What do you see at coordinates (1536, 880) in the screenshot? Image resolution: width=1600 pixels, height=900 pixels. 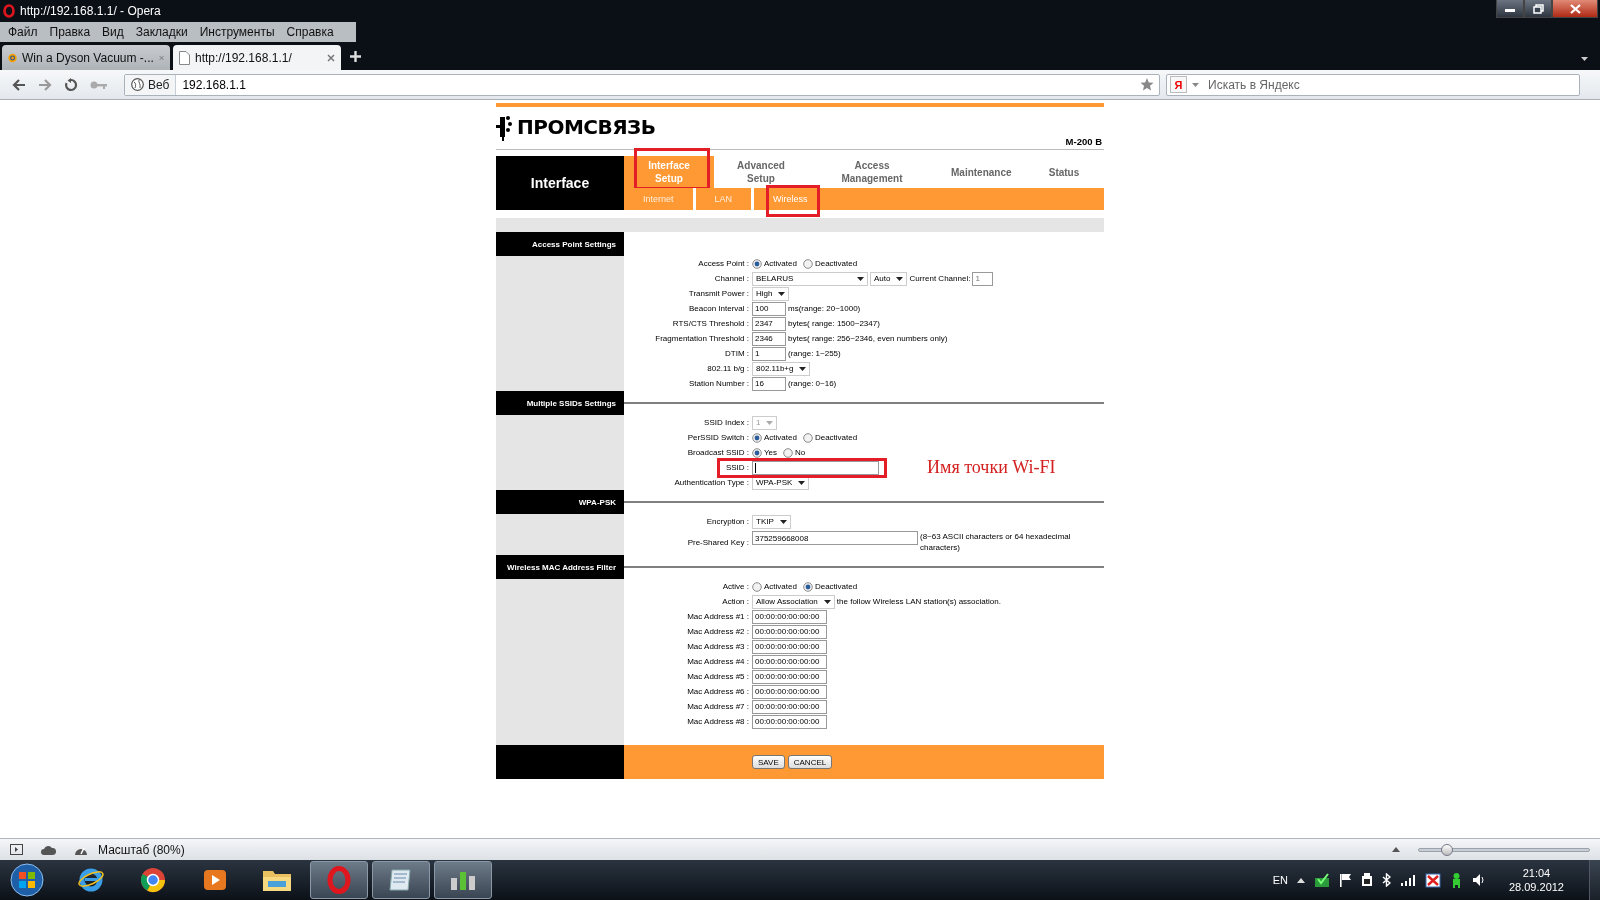 I see `clock: 21:04 28.09.2012` at bounding box center [1536, 880].